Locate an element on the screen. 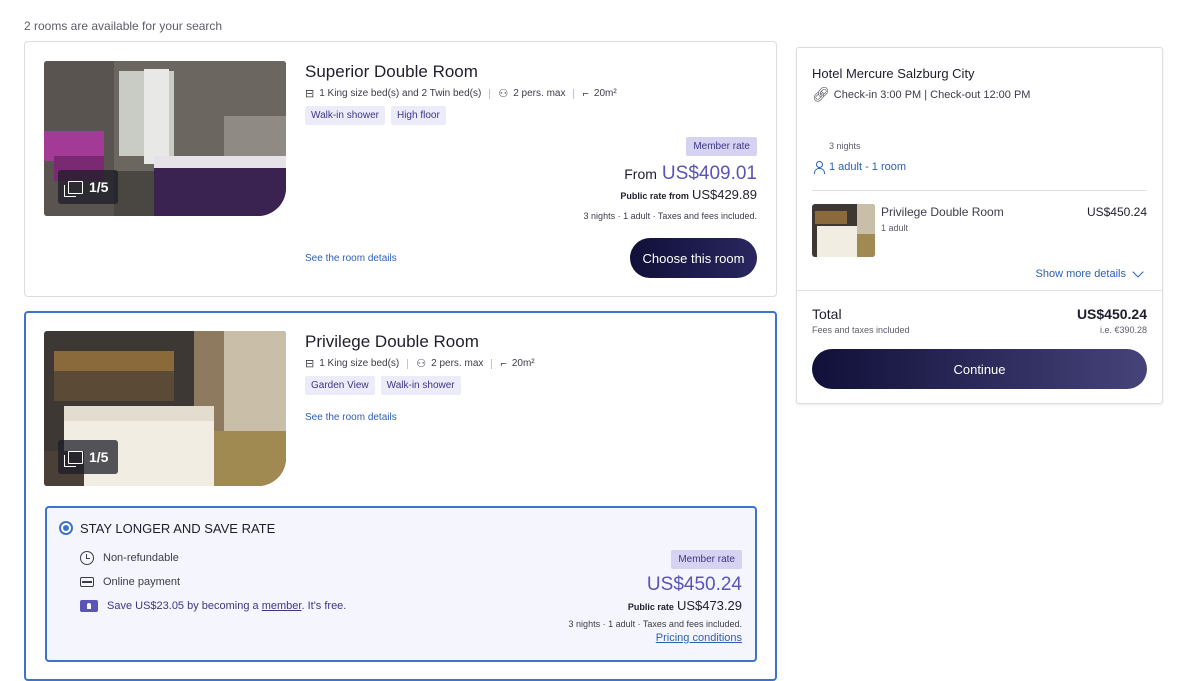 This screenshot has height=681, width=1200. from-price: From US$409.01 is located at coordinates (690, 173).